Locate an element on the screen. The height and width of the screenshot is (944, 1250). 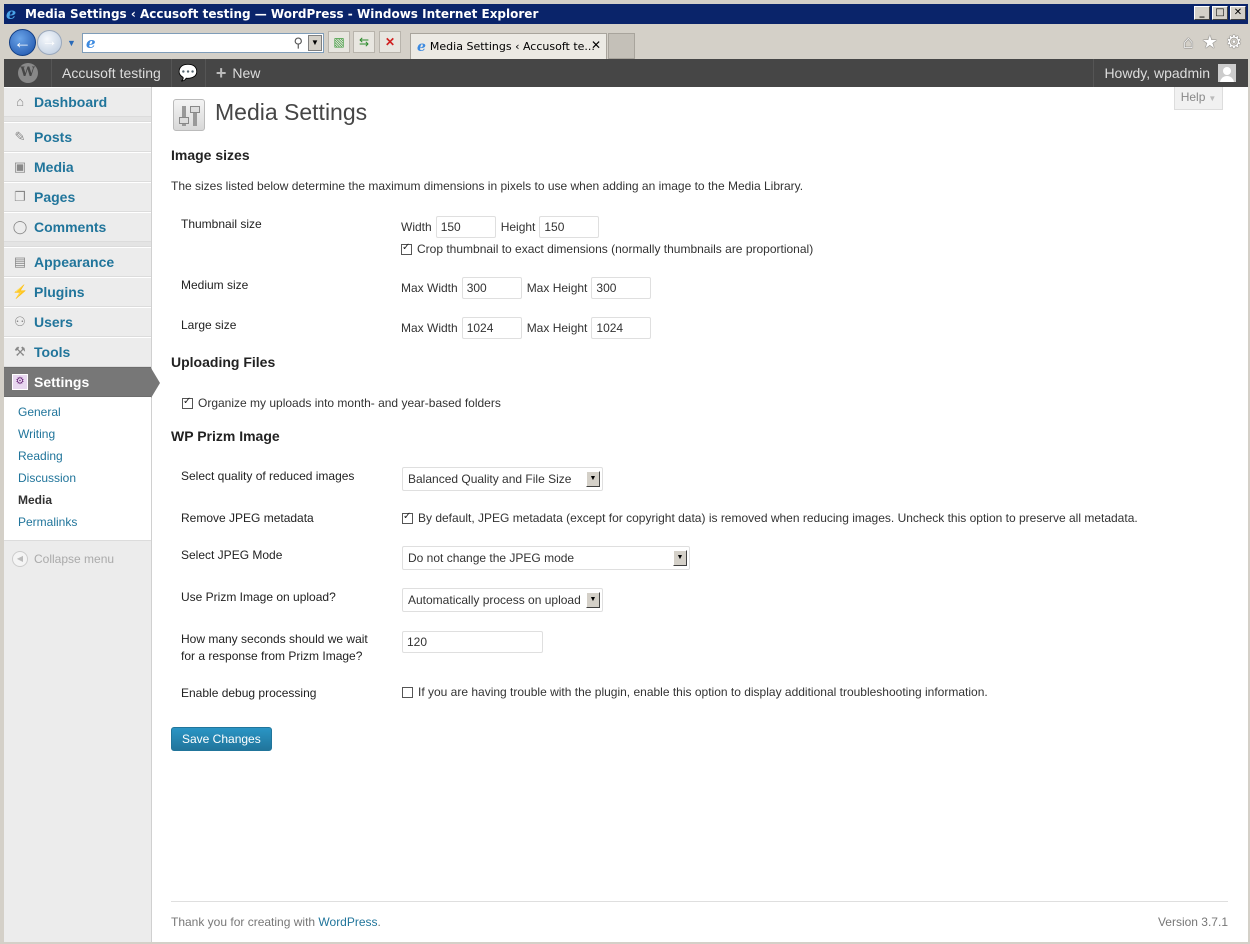
pin-icon: ✎ is located at coordinates (20, 136).